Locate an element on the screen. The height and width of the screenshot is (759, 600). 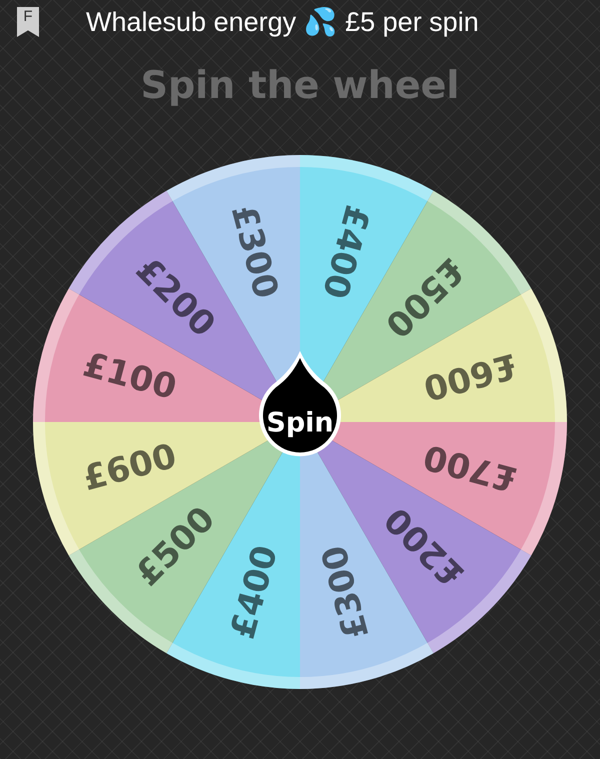
prize-label: £700 is located at coordinates (470, 468).